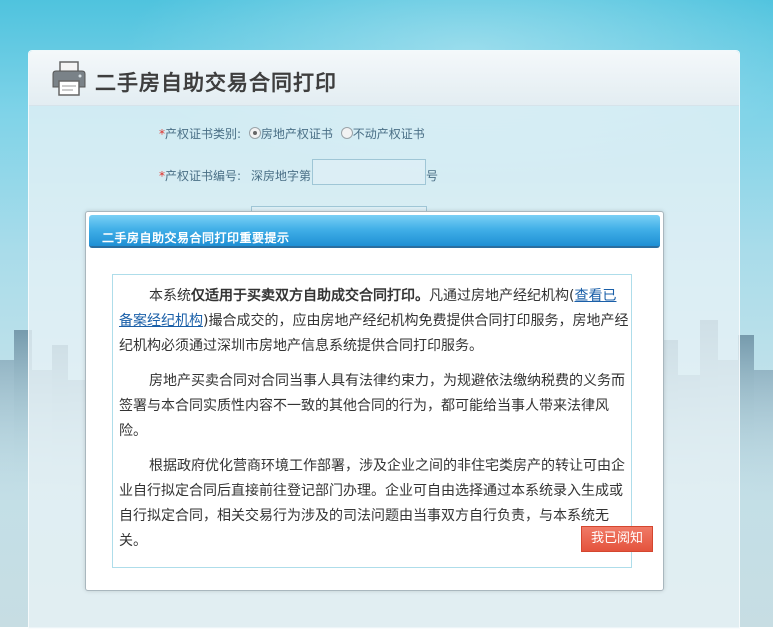 This screenshot has height=629, width=773. Describe the element at coordinates (374, 231) in the screenshot. I see `modal-header: 二手房自助交易合同打印重要提示` at that location.